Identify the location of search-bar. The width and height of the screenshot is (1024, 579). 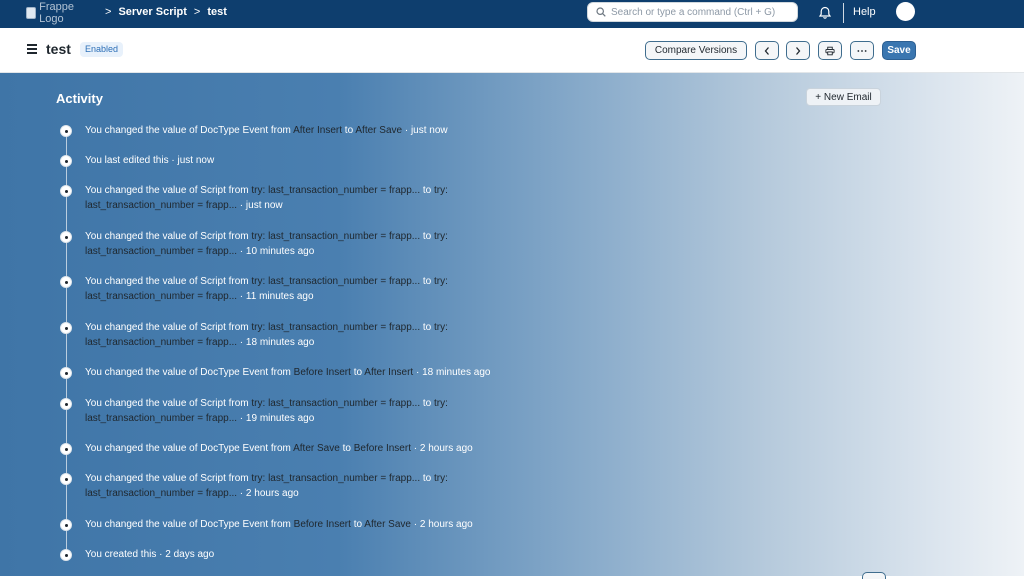
(692, 12).